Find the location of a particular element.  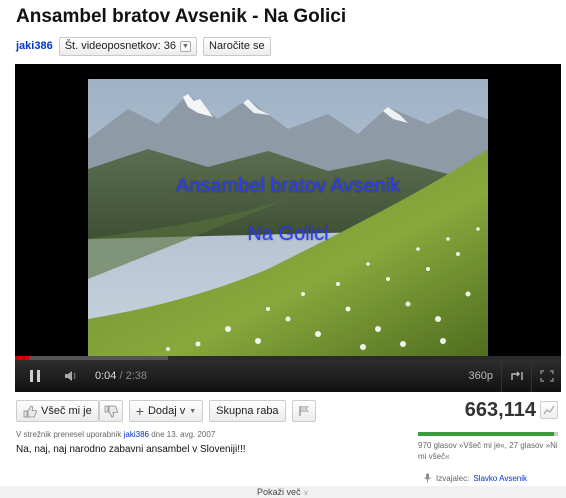

stats-button is located at coordinates (549, 410).